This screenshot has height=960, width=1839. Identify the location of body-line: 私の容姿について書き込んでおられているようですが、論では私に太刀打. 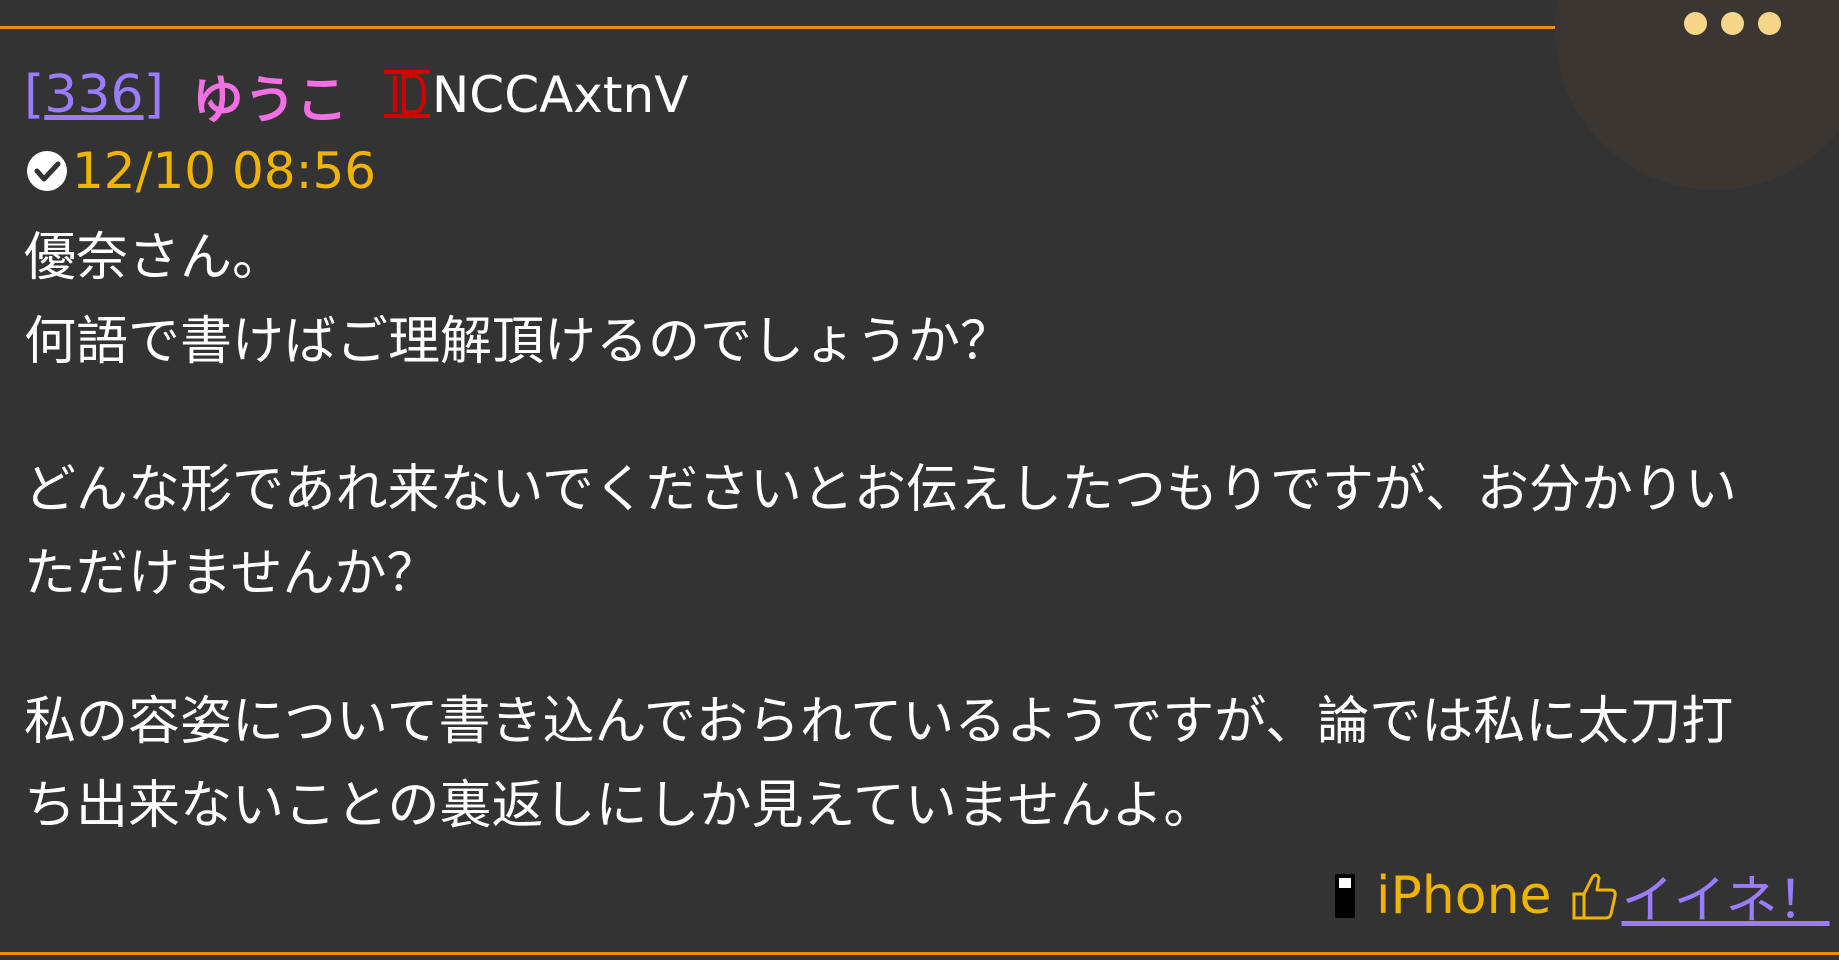
(879, 722).